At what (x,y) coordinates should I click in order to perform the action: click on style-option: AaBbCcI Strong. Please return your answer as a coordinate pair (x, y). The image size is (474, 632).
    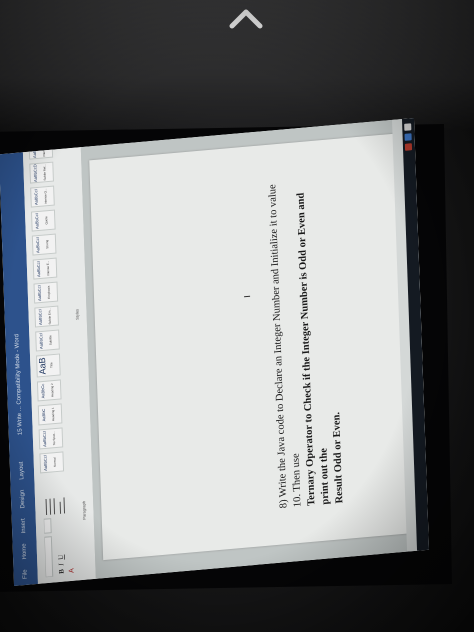
    Looking at the image, I should click on (44, 244).